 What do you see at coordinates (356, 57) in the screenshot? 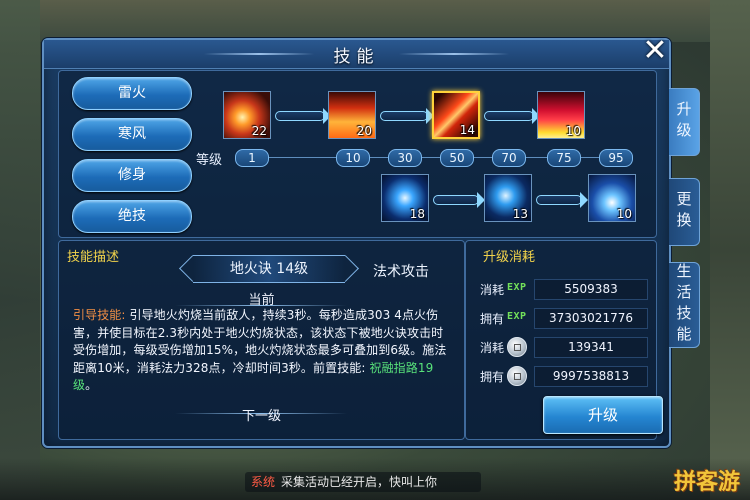
I see `window-title: 技能` at bounding box center [356, 57].